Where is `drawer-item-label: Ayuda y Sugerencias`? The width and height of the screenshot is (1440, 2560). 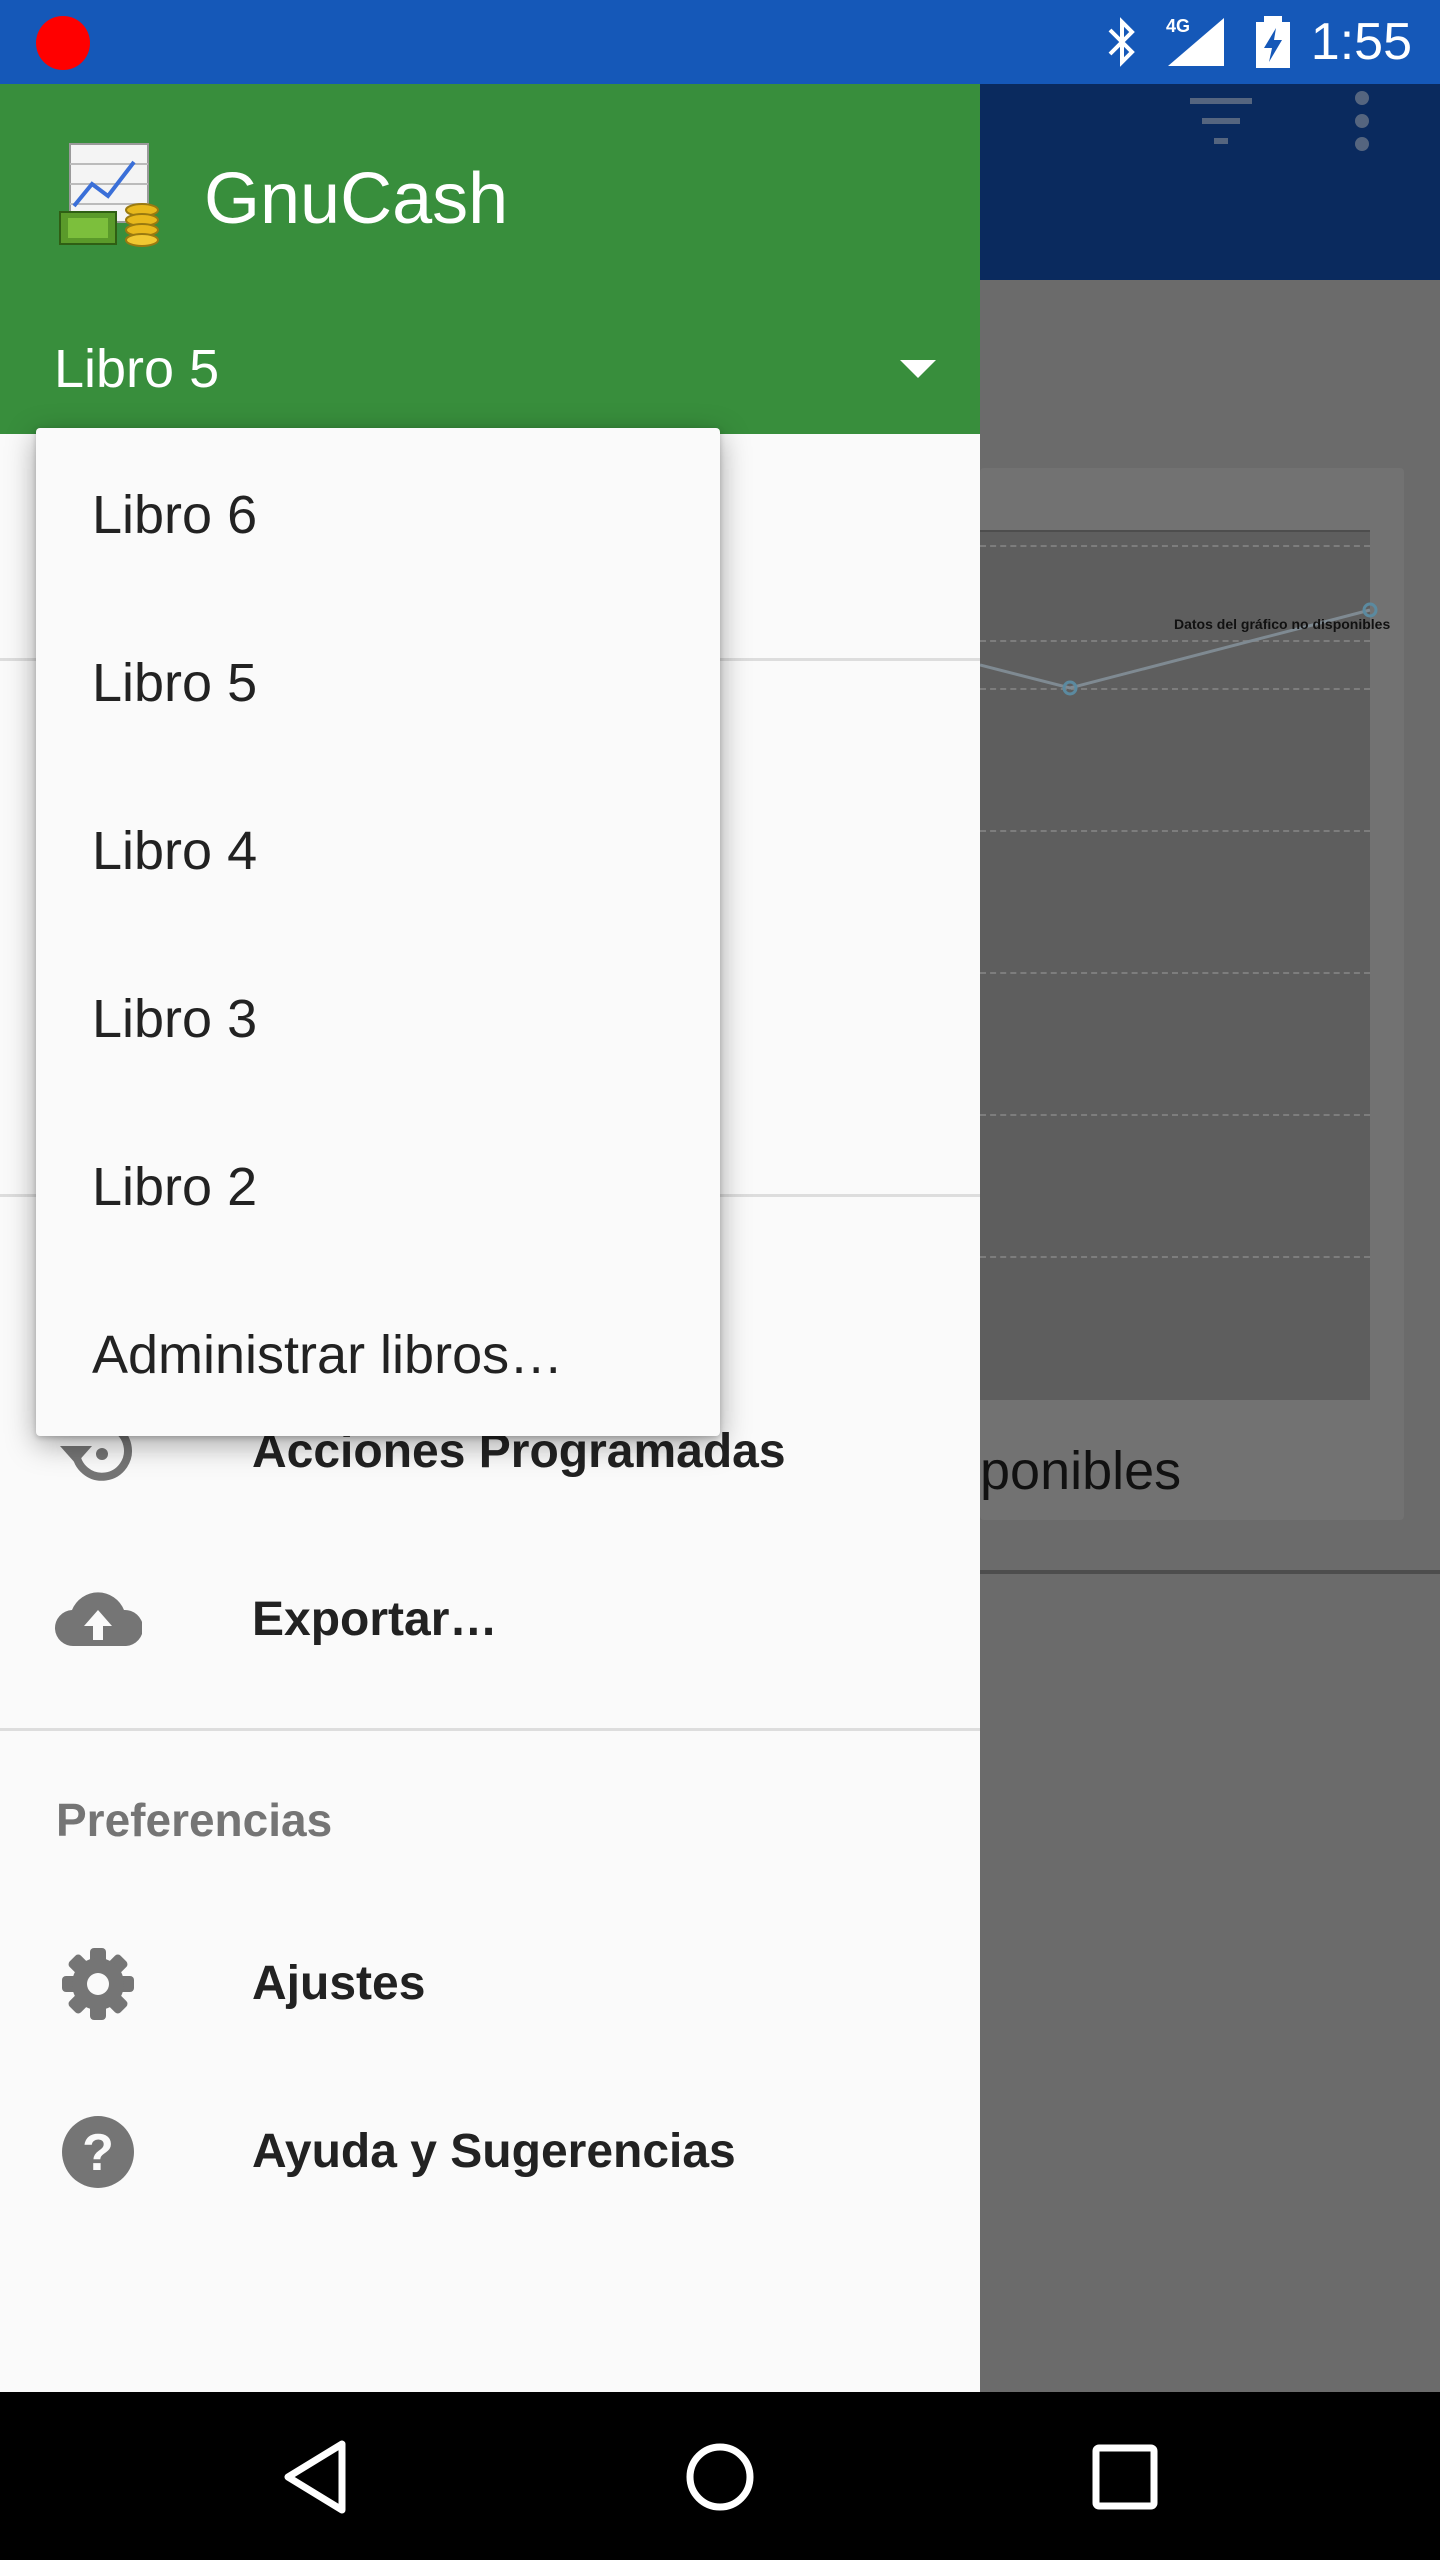
drawer-item-label: Ayuda y Sugerencias is located at coordinates (494, 2151).